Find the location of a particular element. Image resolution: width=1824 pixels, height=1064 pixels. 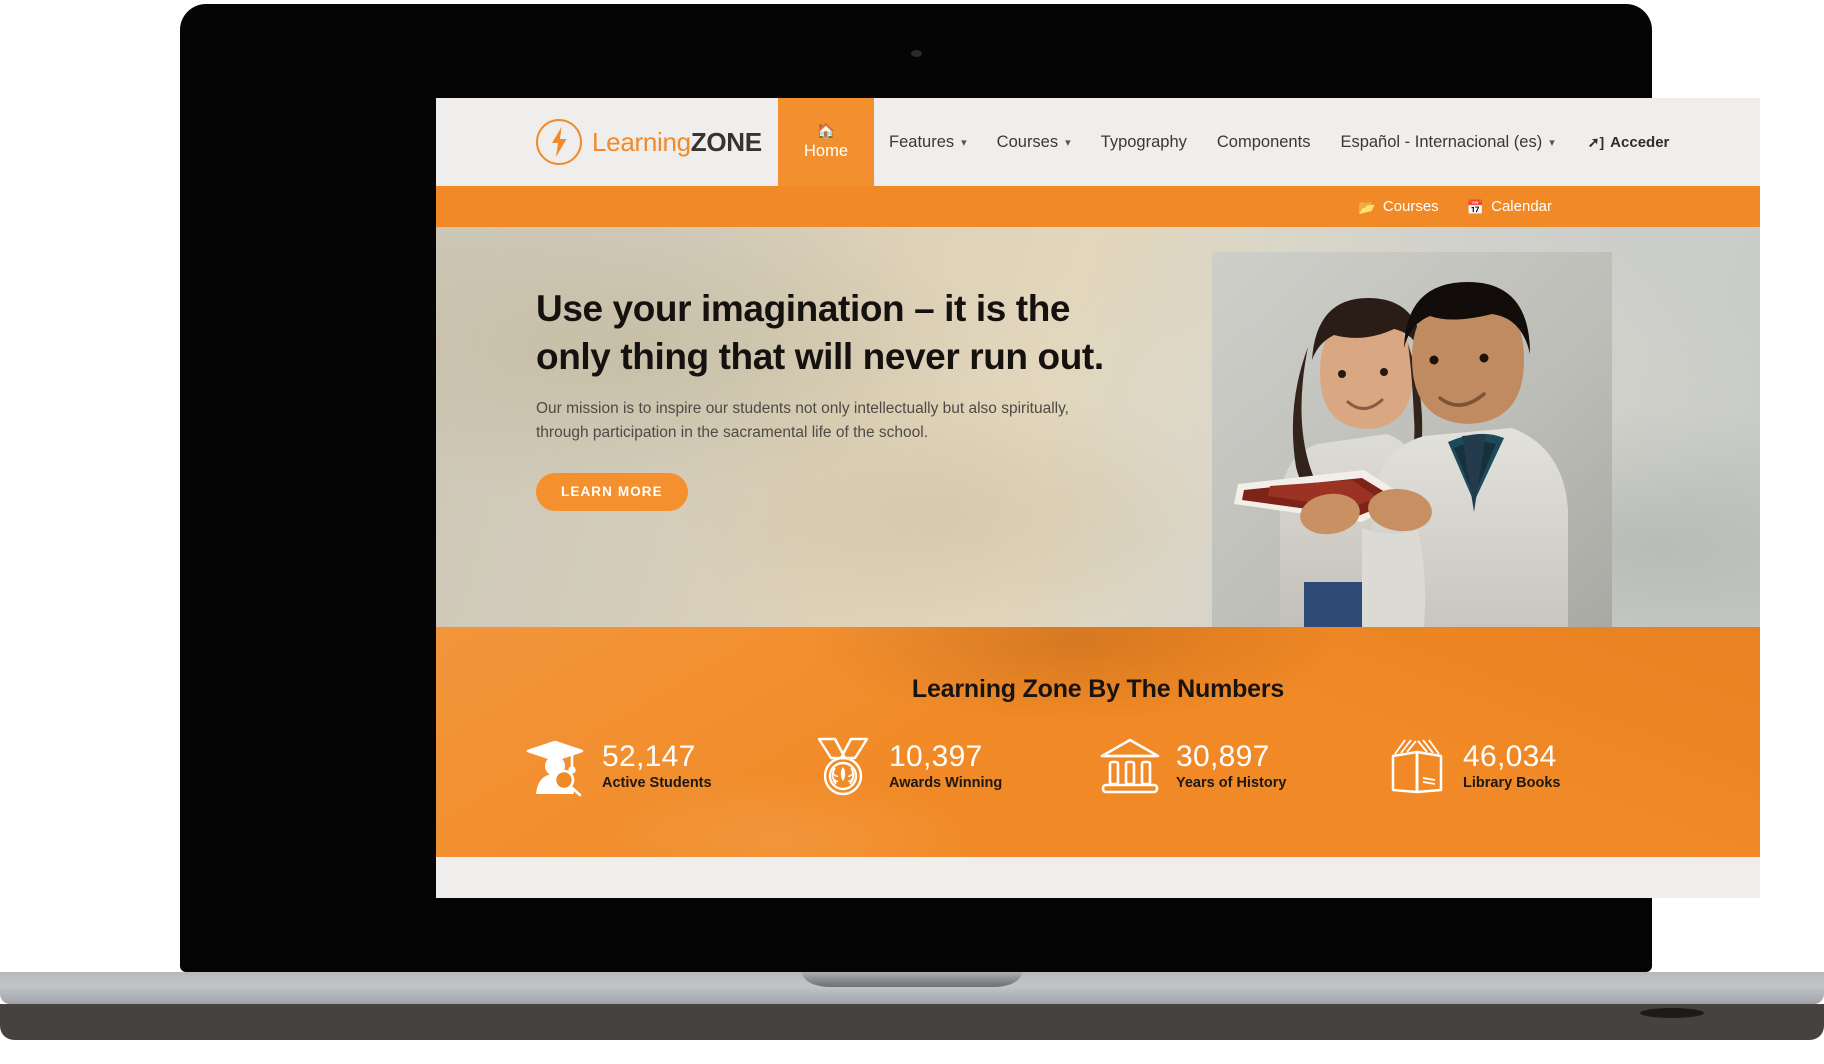

nav-item-courses-label: Courses is located at coordinates (1027, 141).